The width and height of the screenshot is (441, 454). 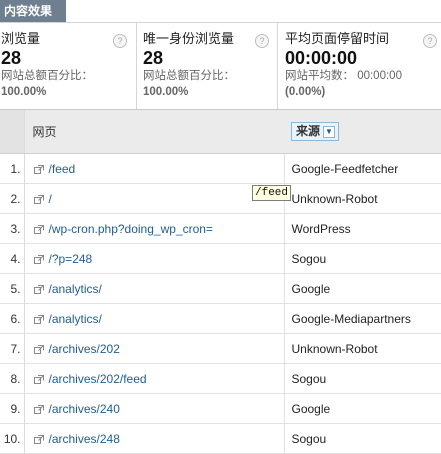 I want to click on source-label: 来源, so click(x=308, y=131).